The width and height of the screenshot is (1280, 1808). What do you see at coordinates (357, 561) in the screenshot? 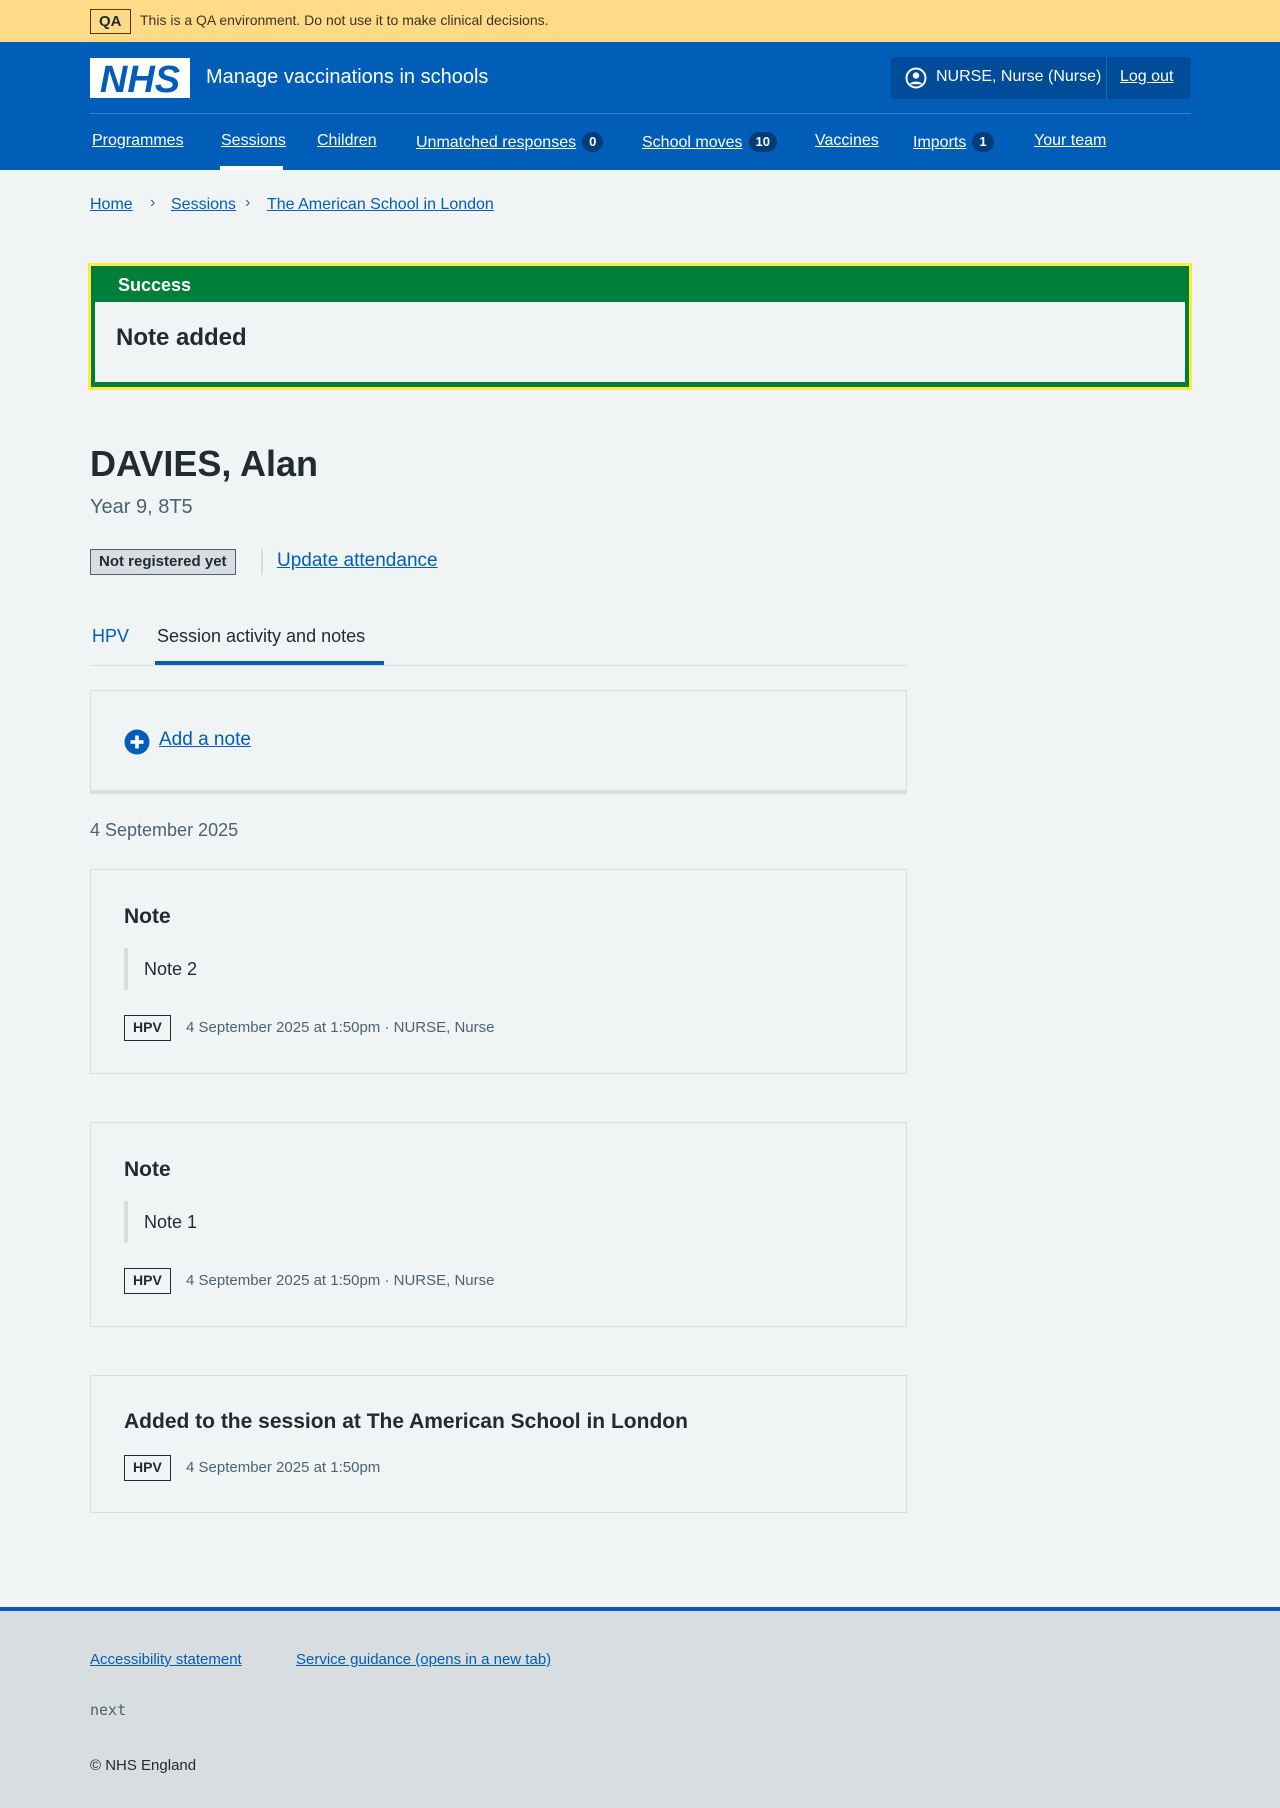
I see `update-attendance-link: Update attendance` at bounding box center [357, 561].